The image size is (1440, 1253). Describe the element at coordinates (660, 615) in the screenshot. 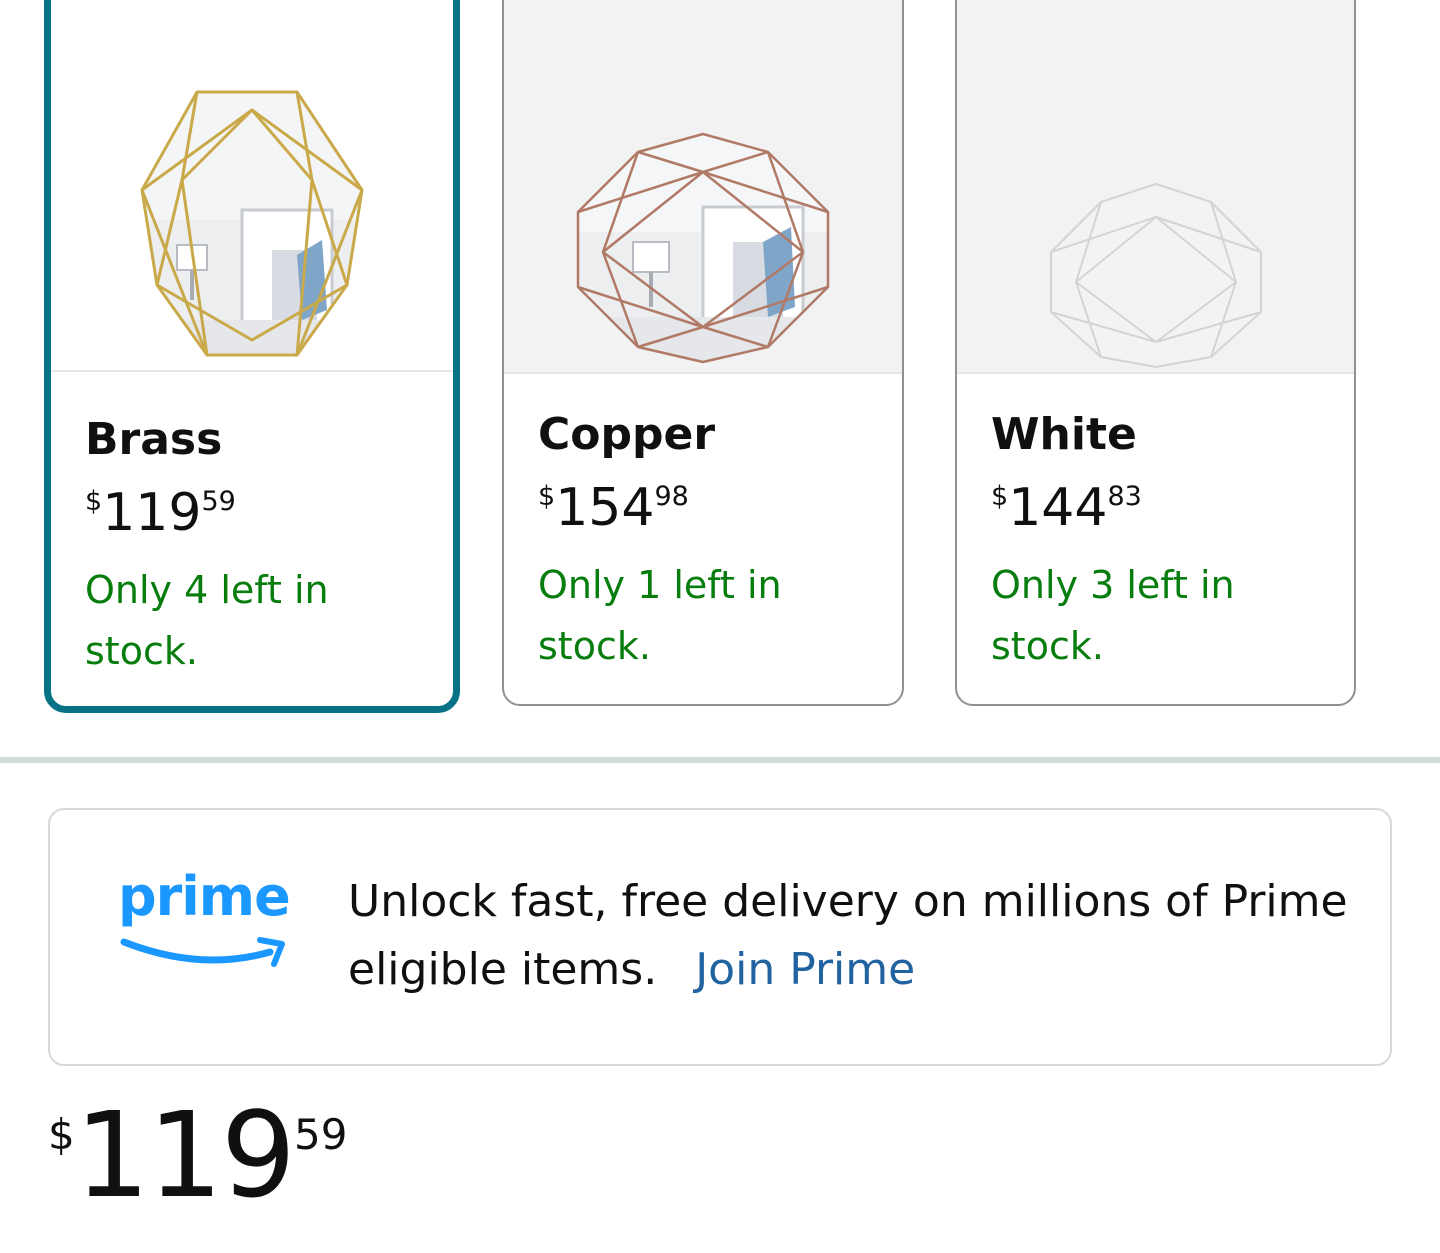

I see `stock-status: Only 1 left in stock.` at that location.